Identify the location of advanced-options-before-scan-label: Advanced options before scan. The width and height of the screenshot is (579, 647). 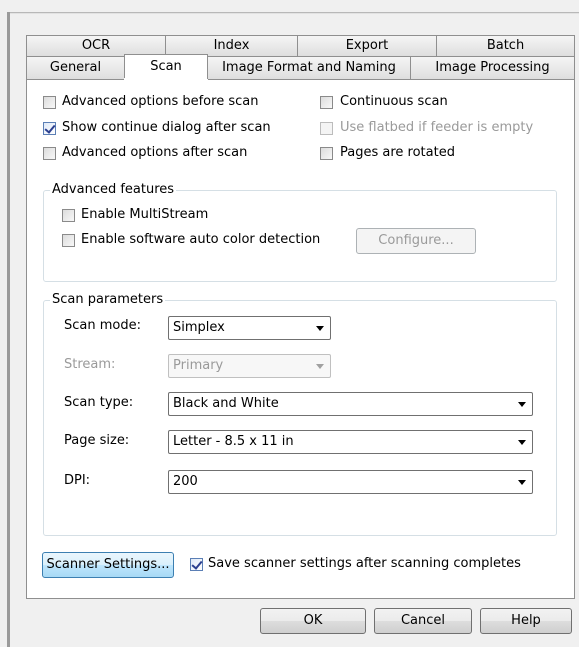
(160, 101).